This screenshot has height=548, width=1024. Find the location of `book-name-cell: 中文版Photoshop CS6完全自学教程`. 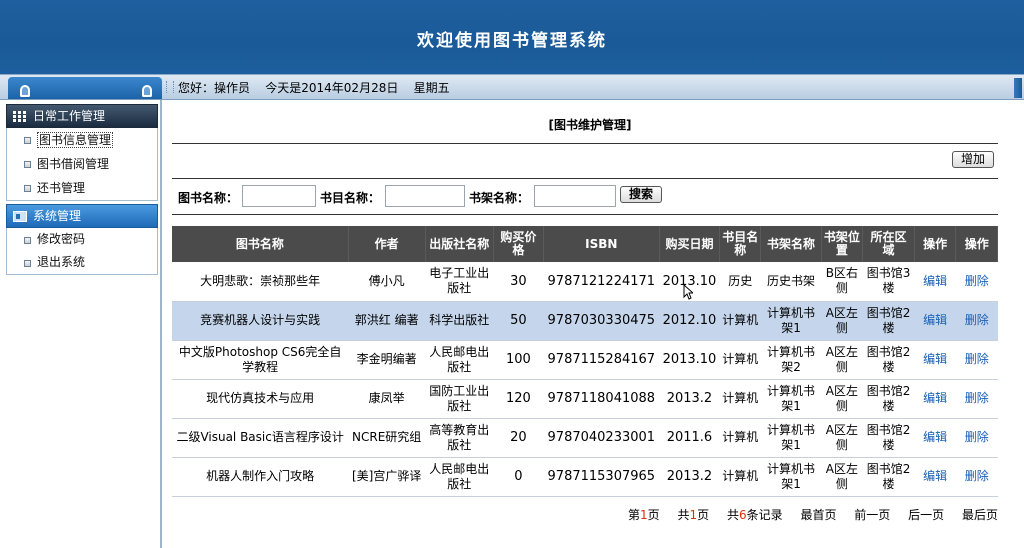

book-name-cell: 中文版Photoshop CS6完全自学教程 is located at coordinates (260, 360).